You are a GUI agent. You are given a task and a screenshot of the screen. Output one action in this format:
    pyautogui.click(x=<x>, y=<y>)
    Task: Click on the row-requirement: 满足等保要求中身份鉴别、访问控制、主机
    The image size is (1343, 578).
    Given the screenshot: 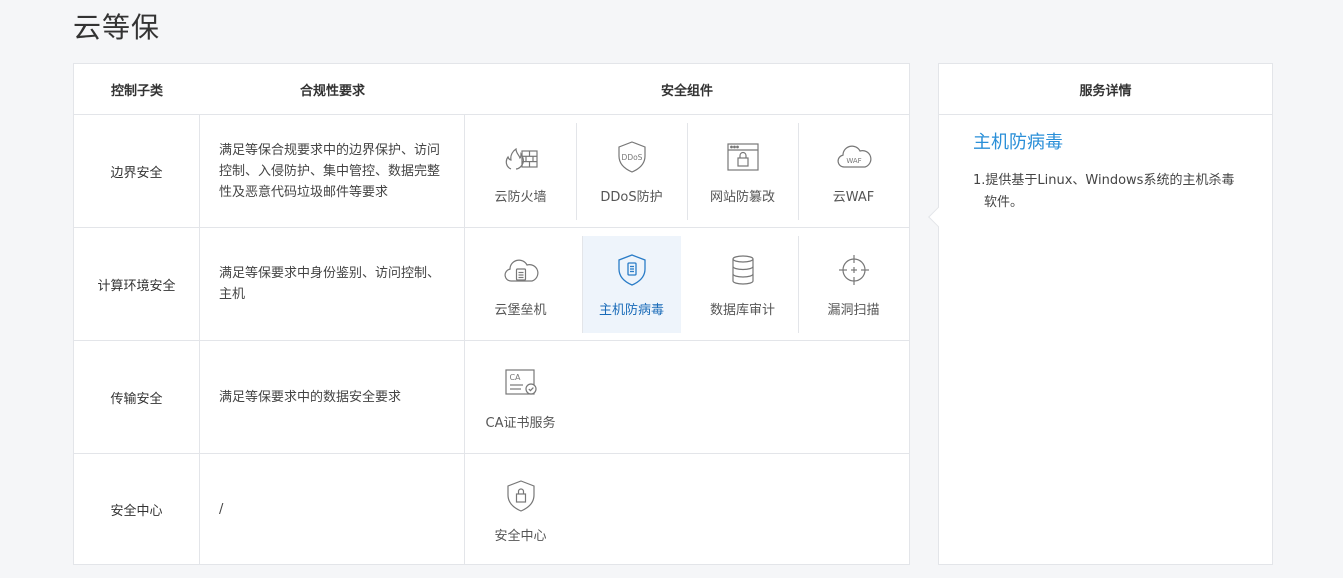 What is the action you would take?
    pyautogui.click(x=332, y=284)
    